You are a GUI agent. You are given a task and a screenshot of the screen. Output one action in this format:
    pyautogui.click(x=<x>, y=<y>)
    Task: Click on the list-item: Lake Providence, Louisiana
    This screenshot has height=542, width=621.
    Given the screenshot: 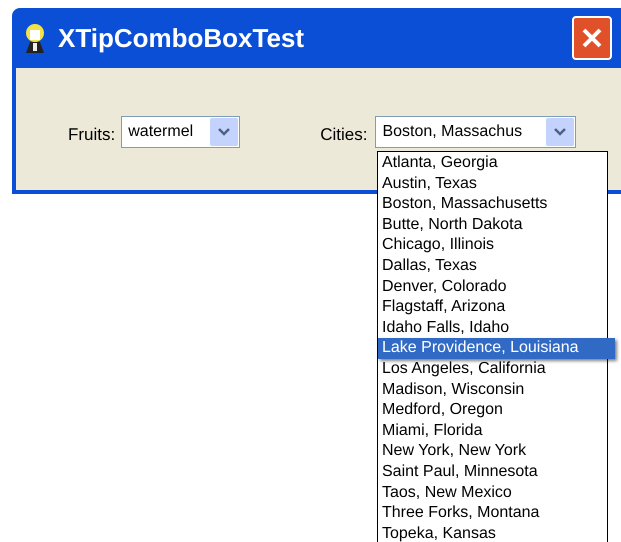 What is the action you would take?
    pyautogui.click(x=496, y=348)
    